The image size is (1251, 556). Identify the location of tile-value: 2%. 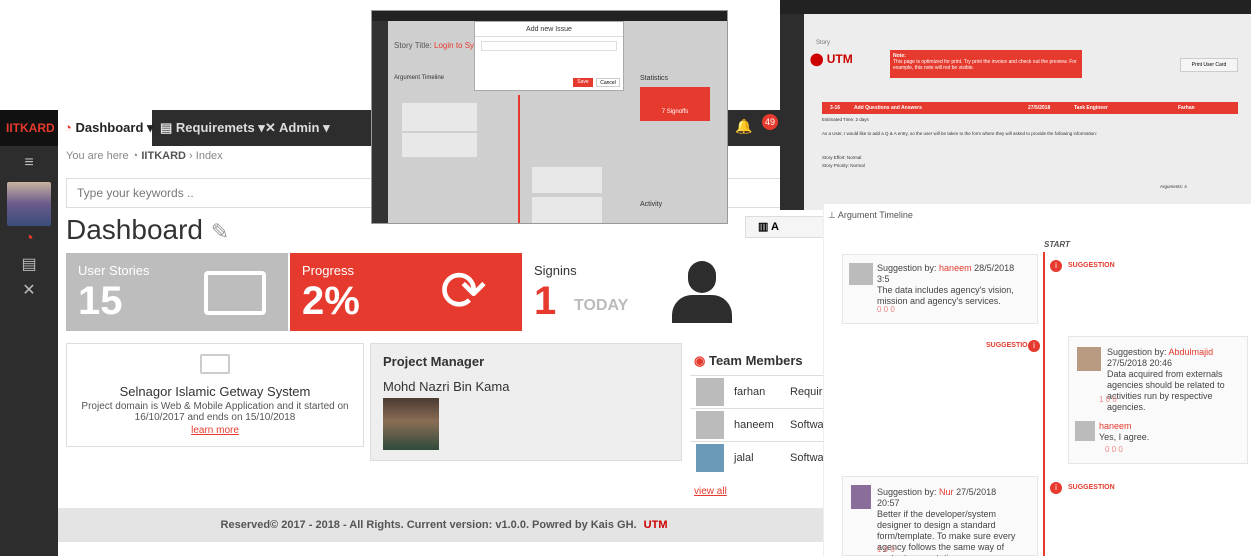
(331, 301).